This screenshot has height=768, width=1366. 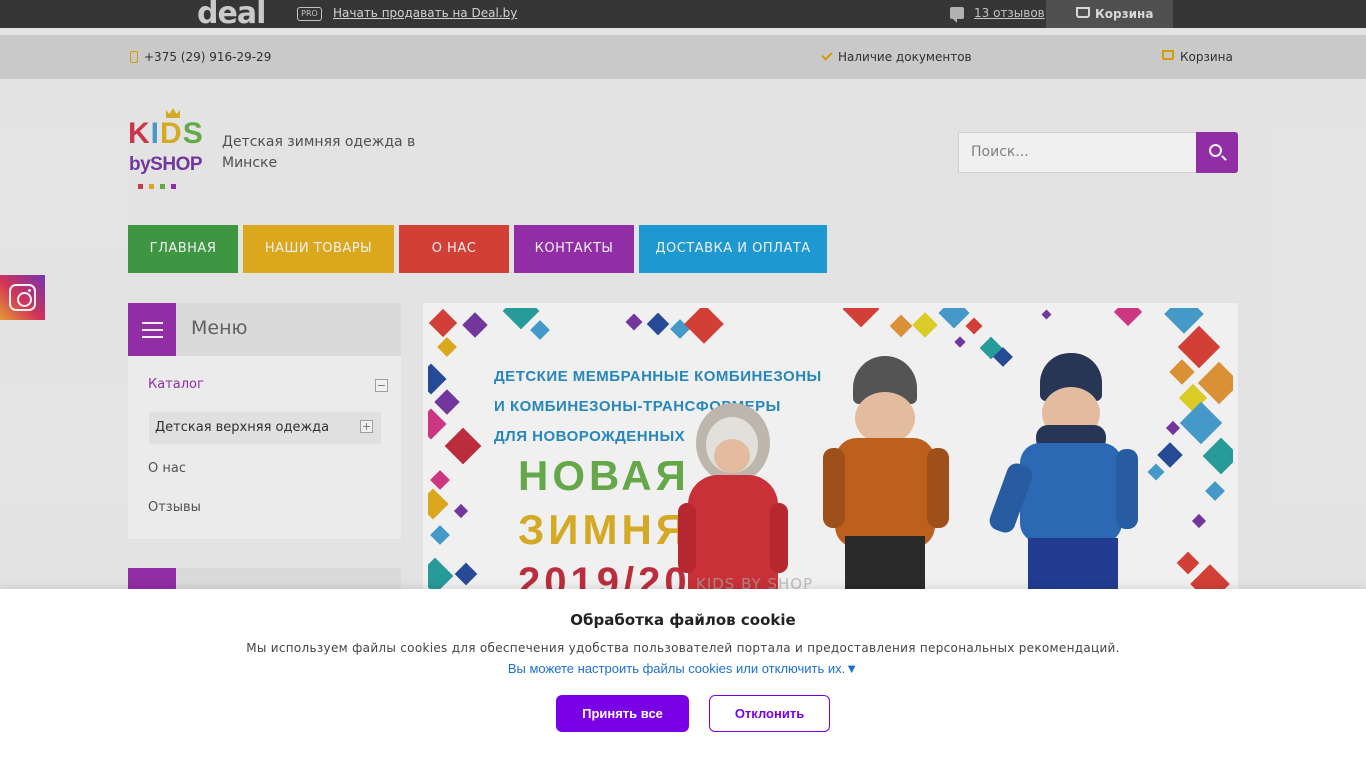 What do you see at coordinates (134, 57) in the screenshot?
I see `phone-icon` at bounding box center [134, 57].